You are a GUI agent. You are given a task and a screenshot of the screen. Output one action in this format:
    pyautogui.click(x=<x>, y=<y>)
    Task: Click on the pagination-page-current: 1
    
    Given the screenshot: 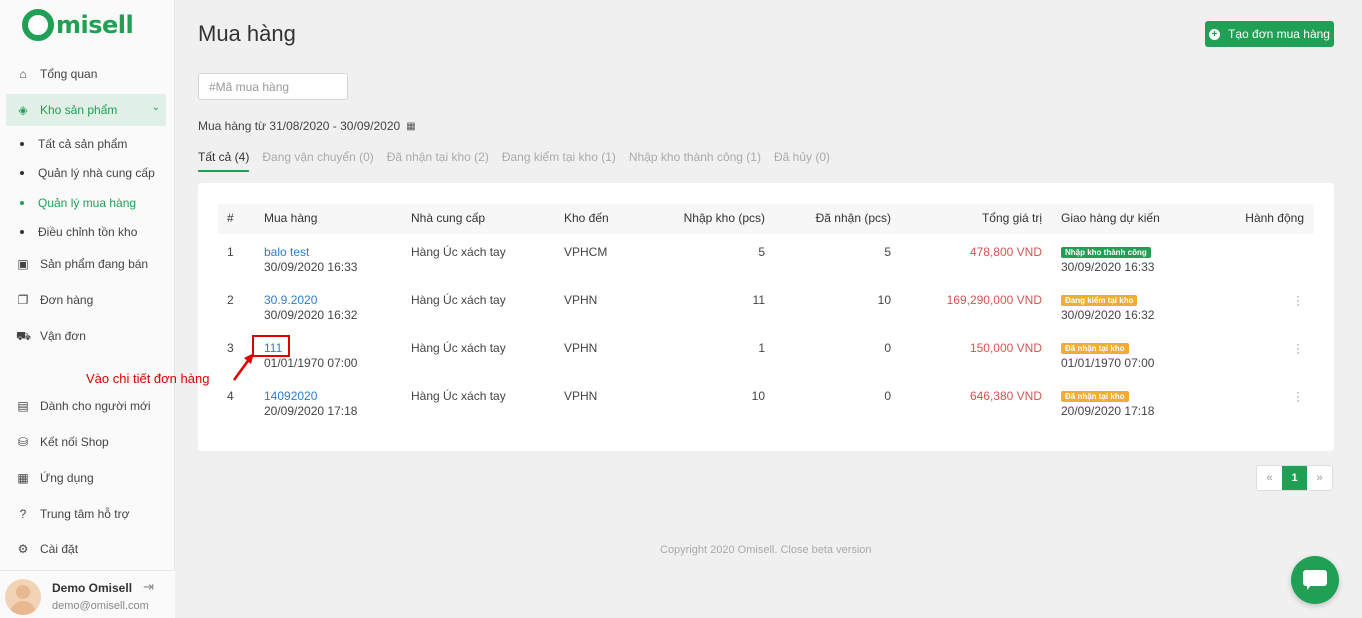 What is the action you would take?
    pyautogui.click(x=1294, y=478)
    